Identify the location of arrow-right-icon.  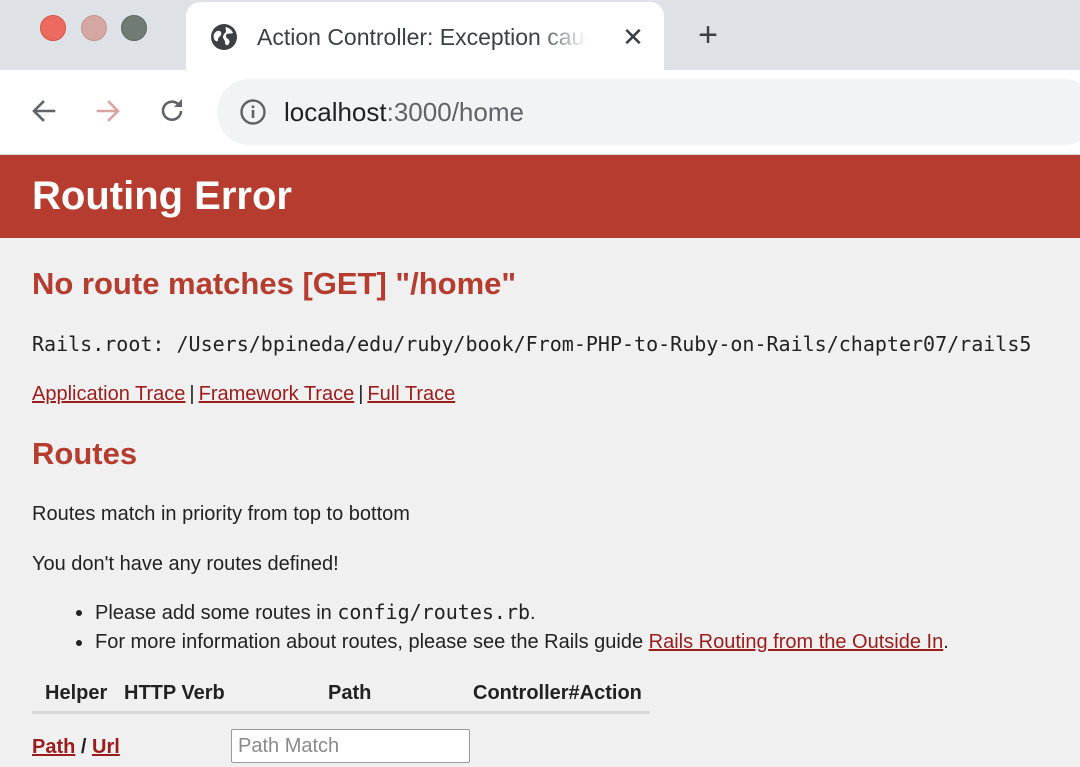
(108, 111).